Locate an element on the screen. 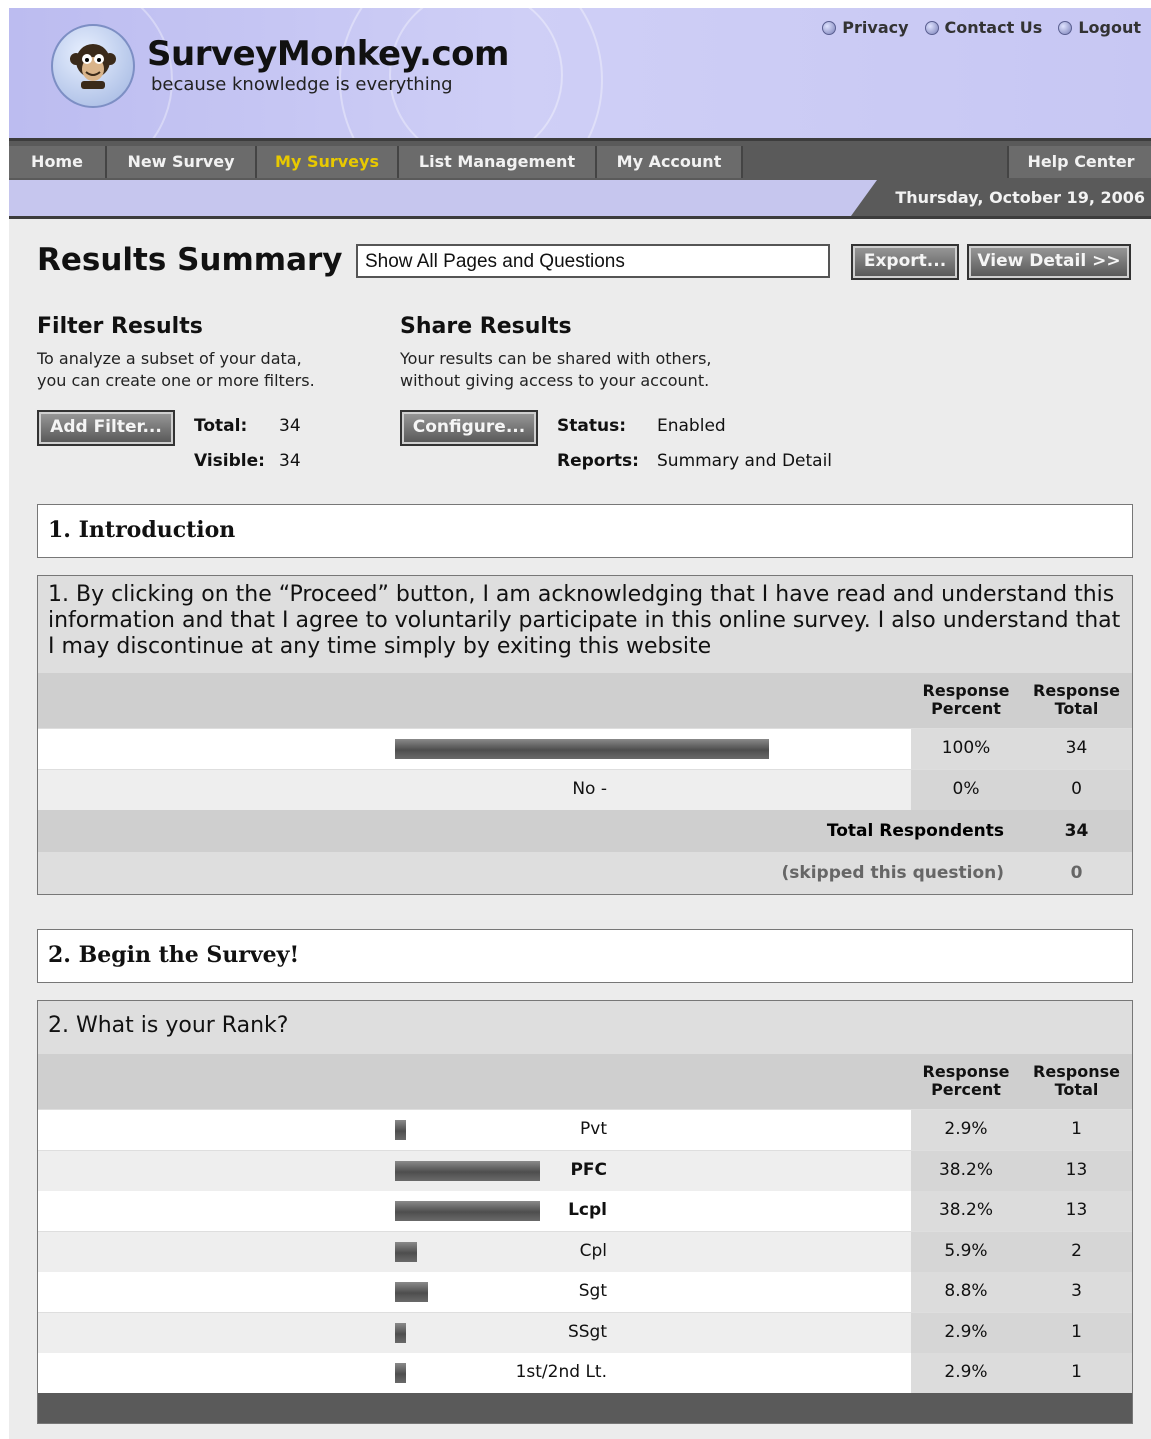 Image resolution: width=1151 pixels, height=1439 pixels. skipped-row: (skipped this question) 0 is located at coordinates (585, 873).